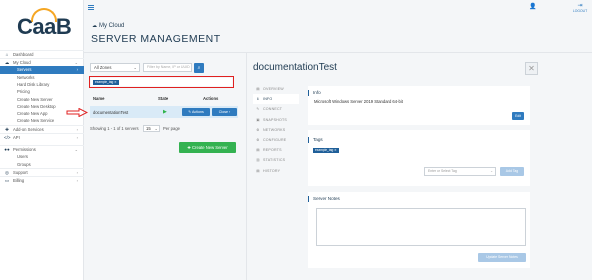  I want to click on server-notes-textarea, so click(421, 227).